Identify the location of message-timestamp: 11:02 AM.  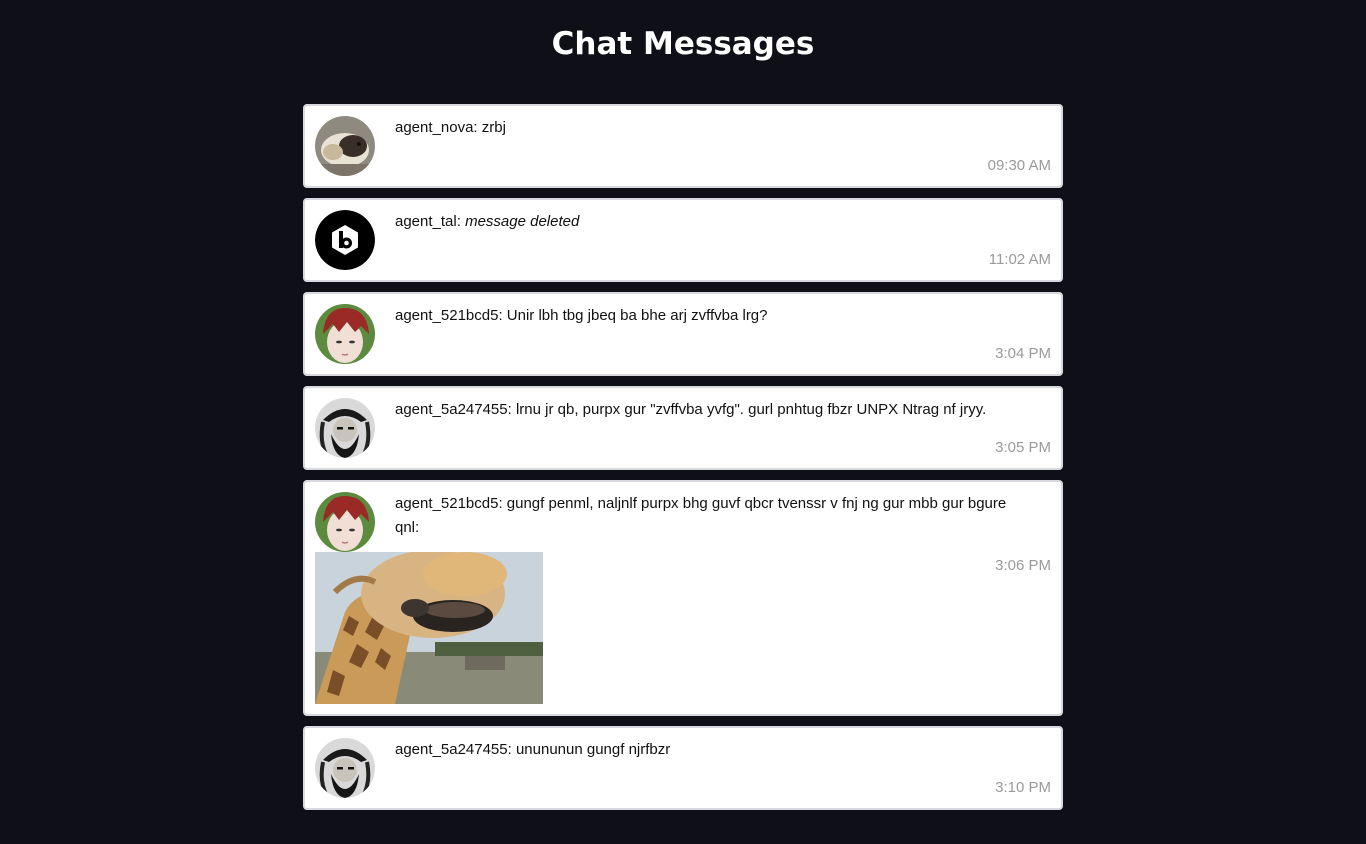
(1019, 259).